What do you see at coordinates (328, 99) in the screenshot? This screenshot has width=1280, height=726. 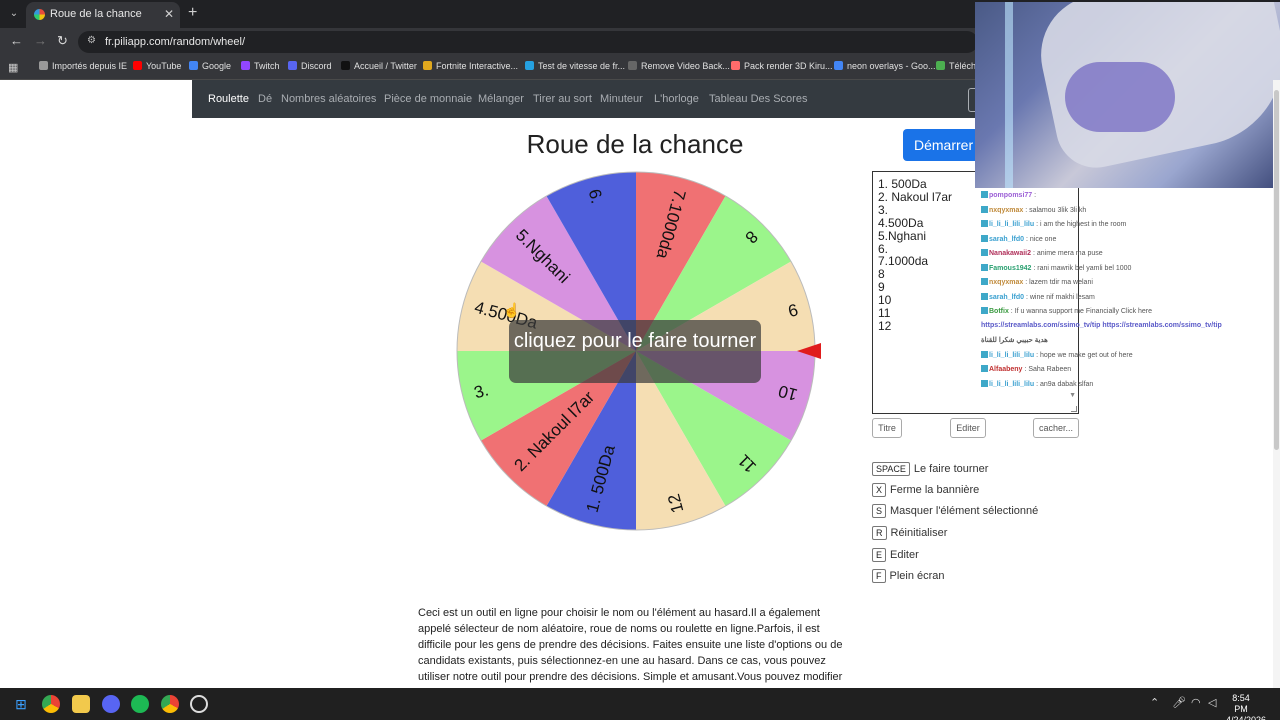 I see `nav-nombres-aleatoires: Nombres aléatoires` at bounding box center [328, 99].